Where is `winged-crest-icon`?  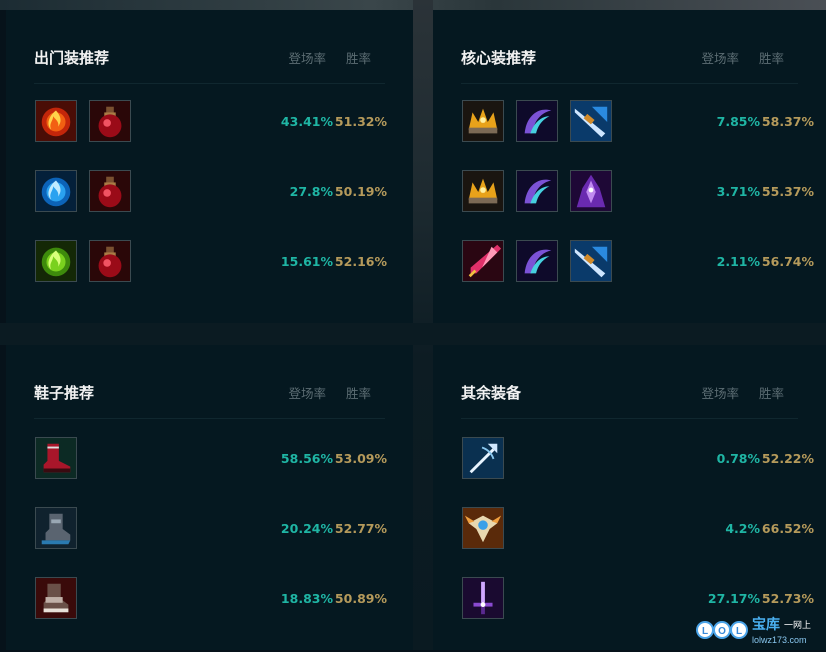
winged-crest-icon is located at coordinates (483, 528).